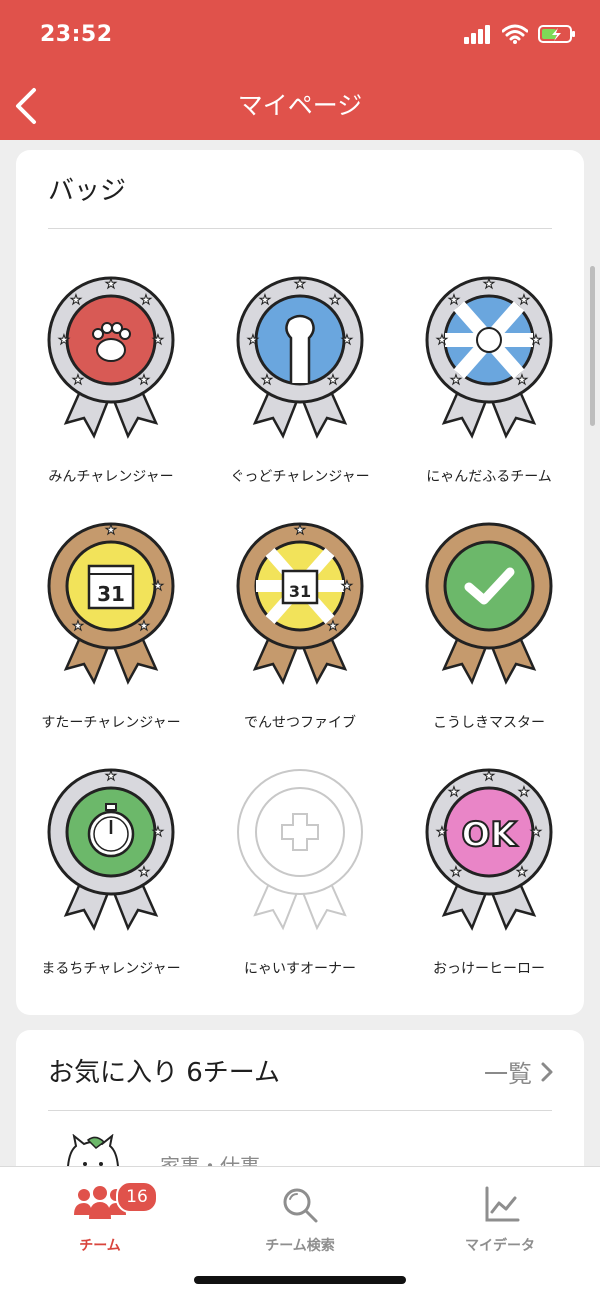 This screenshot has height=1300, width=600. What do you see at coordinates (100, 1217) in the screenshot?
I see `tab-team: 16 チーム` at bounding box center [100, 1217].